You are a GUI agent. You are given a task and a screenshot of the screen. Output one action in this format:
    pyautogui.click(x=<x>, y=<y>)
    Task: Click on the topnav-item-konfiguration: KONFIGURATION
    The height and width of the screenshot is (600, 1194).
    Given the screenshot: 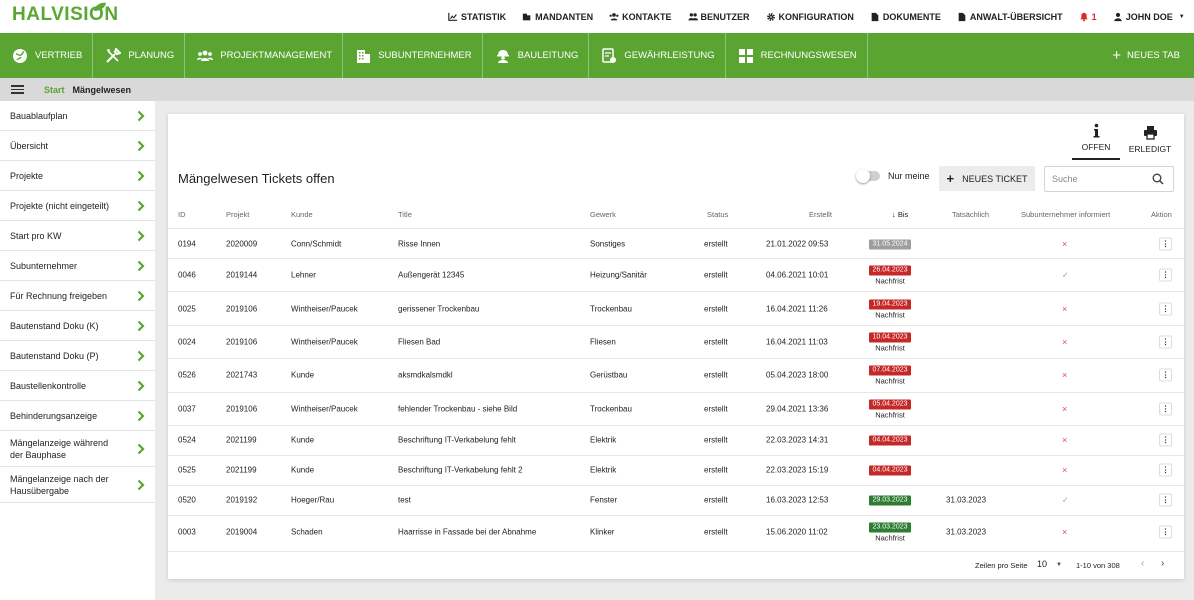 What is the action you would take?
    pyautogui.click(x=810, y=17)
    